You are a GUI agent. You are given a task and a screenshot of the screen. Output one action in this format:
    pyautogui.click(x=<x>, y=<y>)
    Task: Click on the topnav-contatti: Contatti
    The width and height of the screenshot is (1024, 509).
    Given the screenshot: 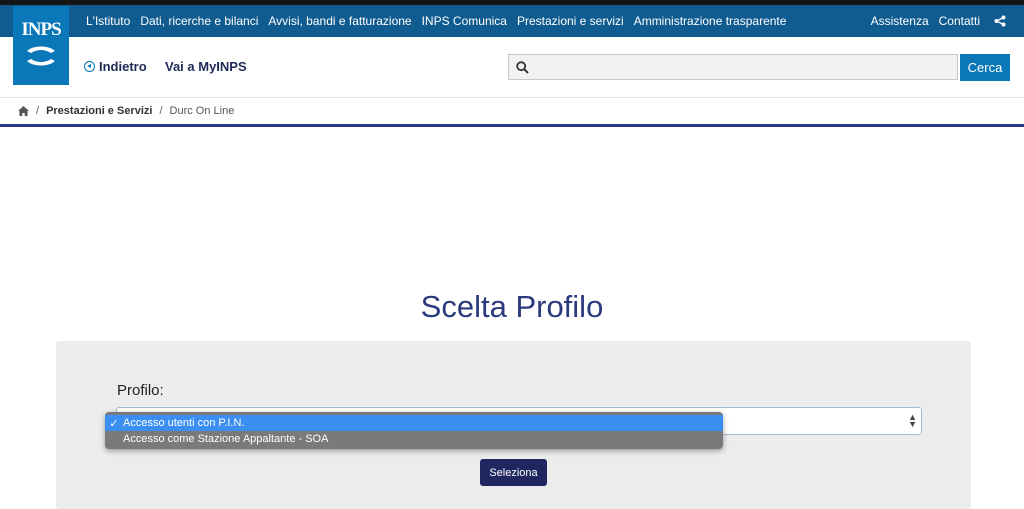 What is the action you would take?
    pyautogui.click(x=959, y=21)
    